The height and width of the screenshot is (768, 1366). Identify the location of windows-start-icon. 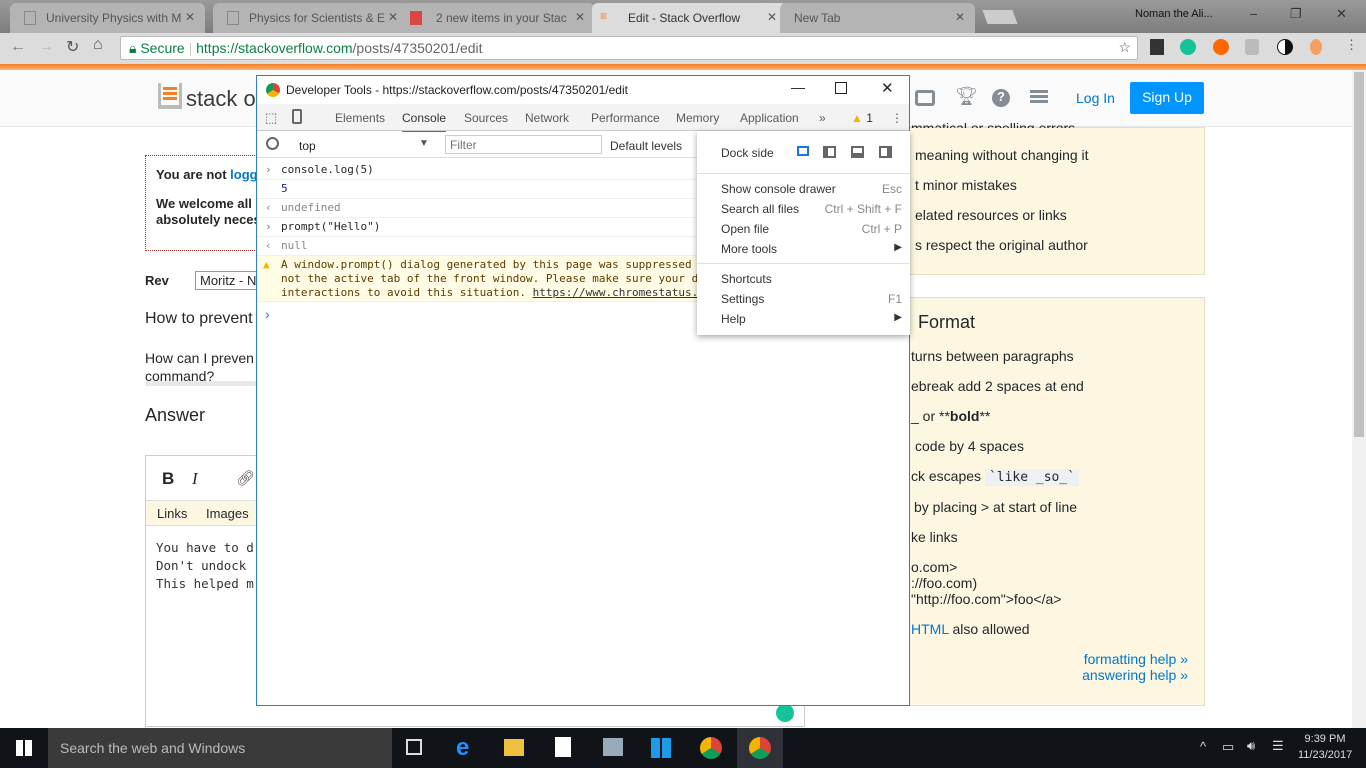
(24, 748).